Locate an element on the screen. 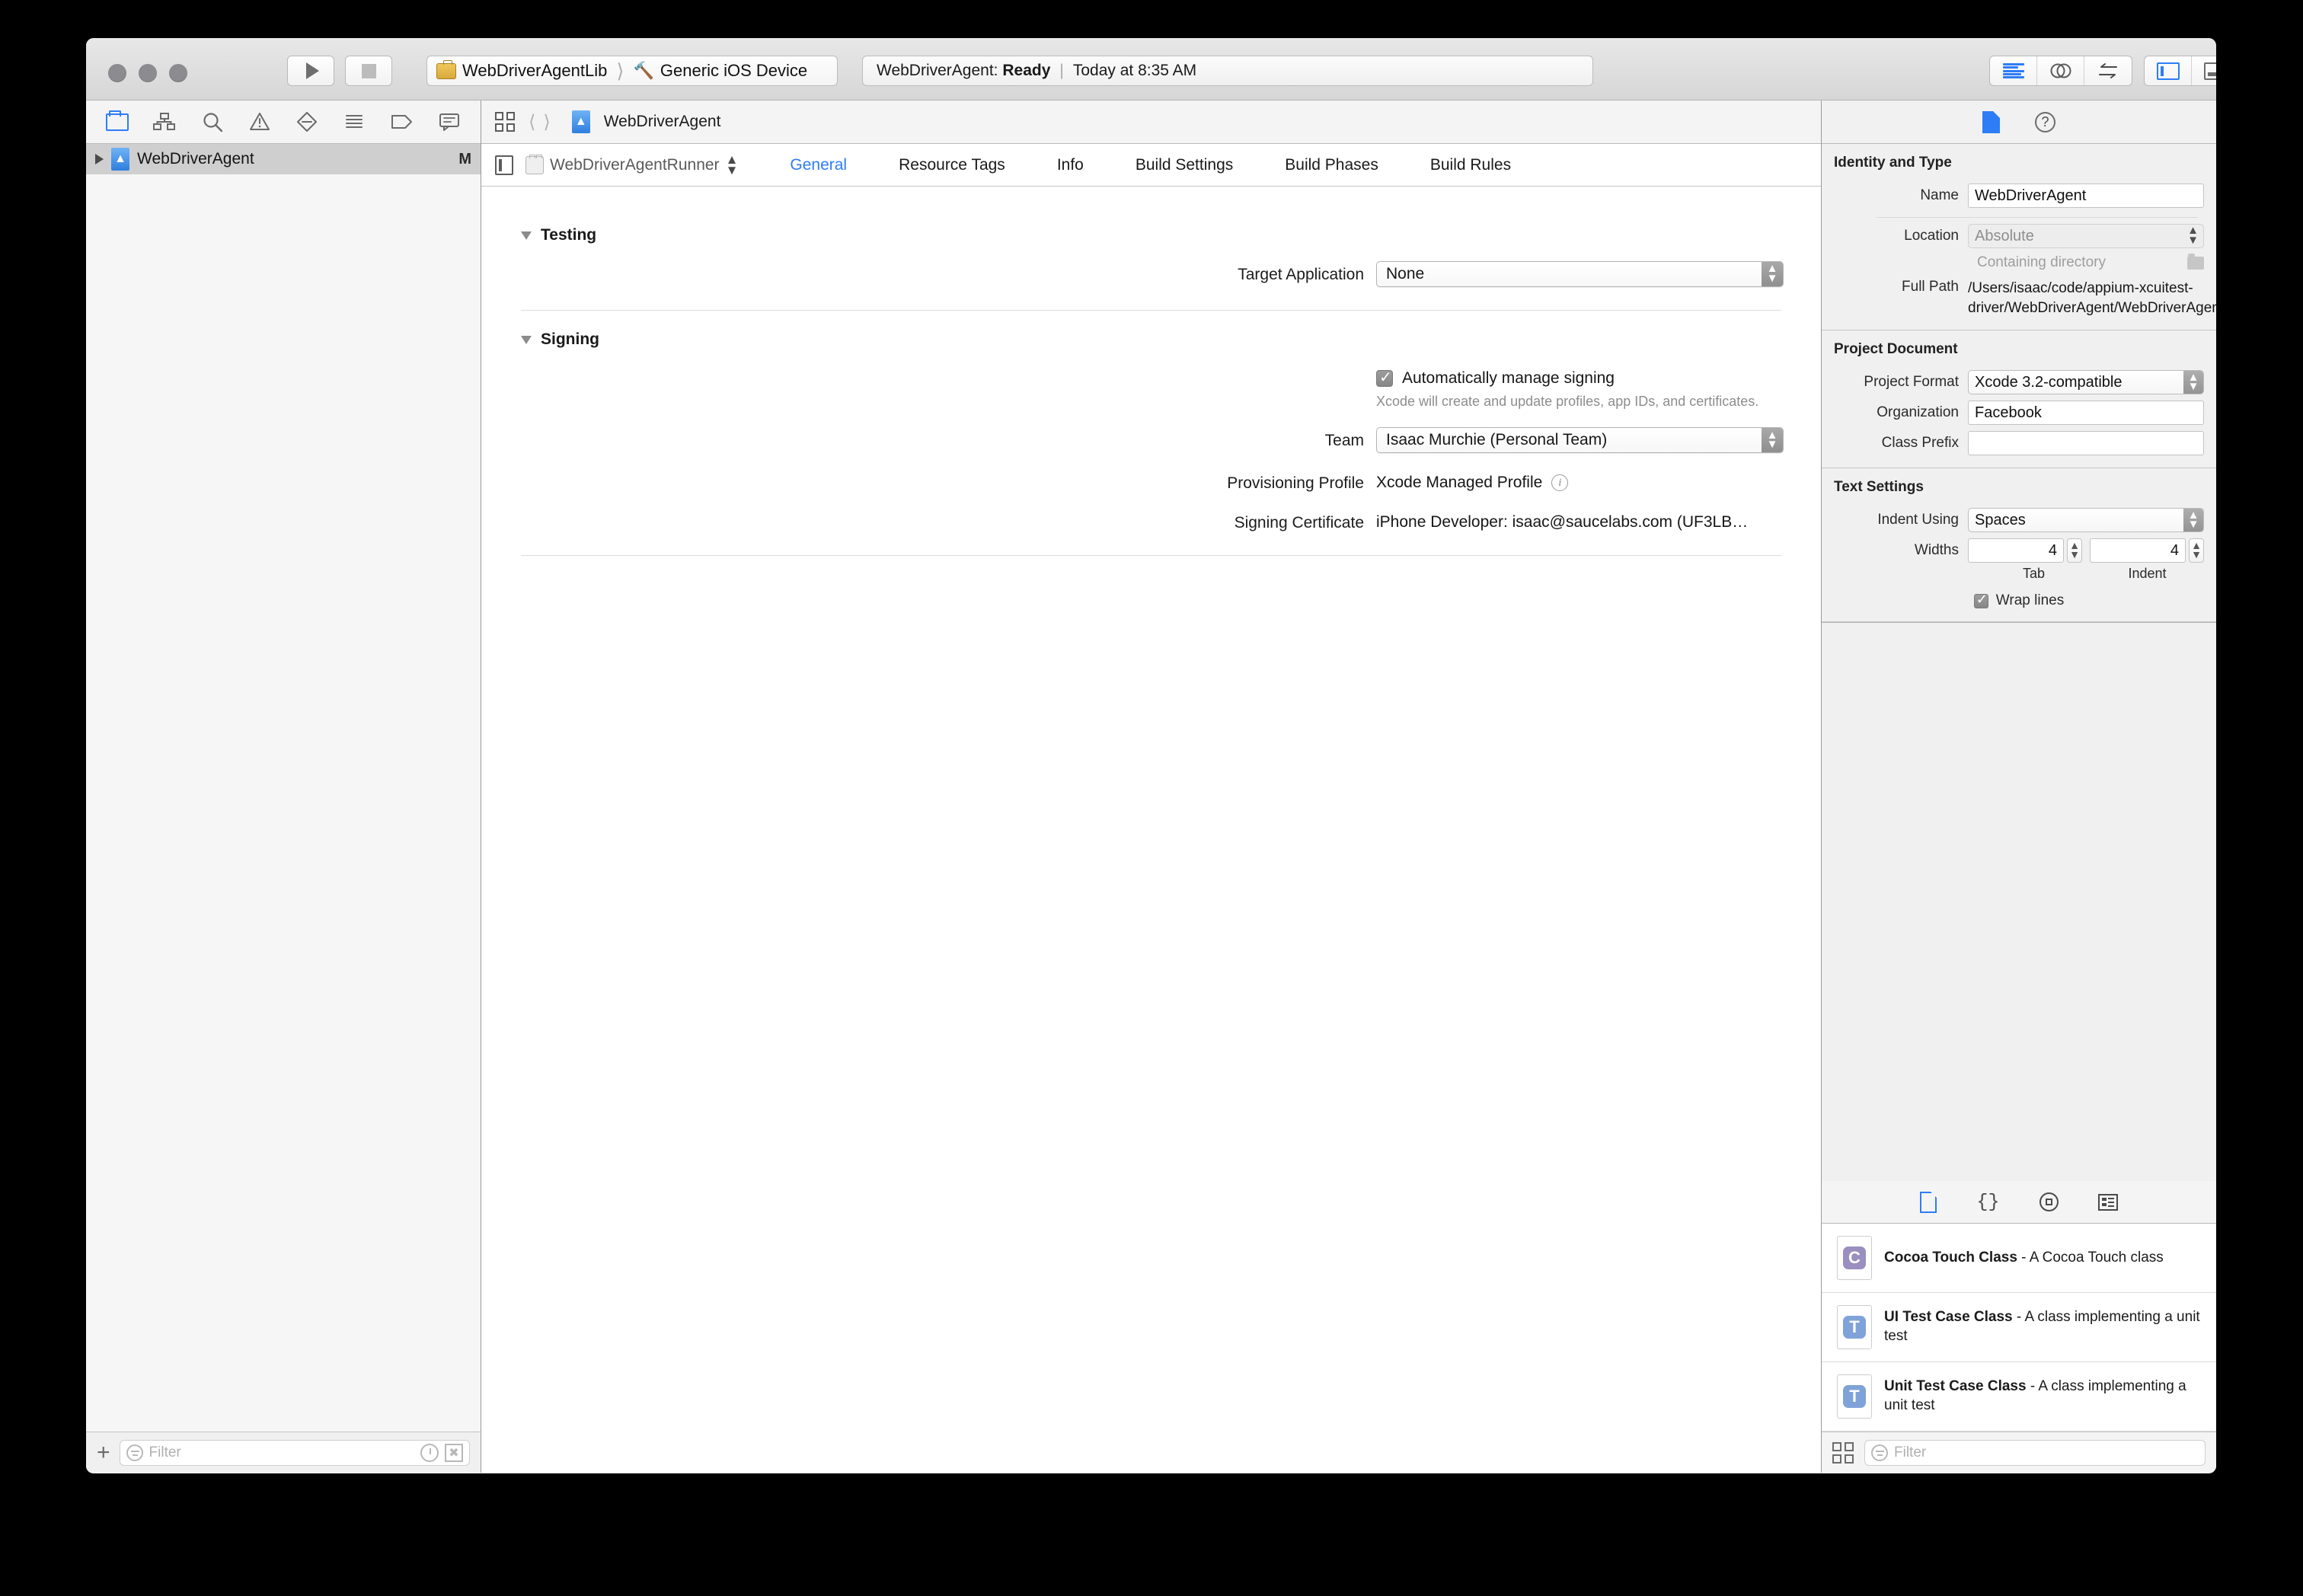 Image resolution: width=2303 pixels, height=1596 pixels. row-label: Location is located at coordinates (1931, 236).